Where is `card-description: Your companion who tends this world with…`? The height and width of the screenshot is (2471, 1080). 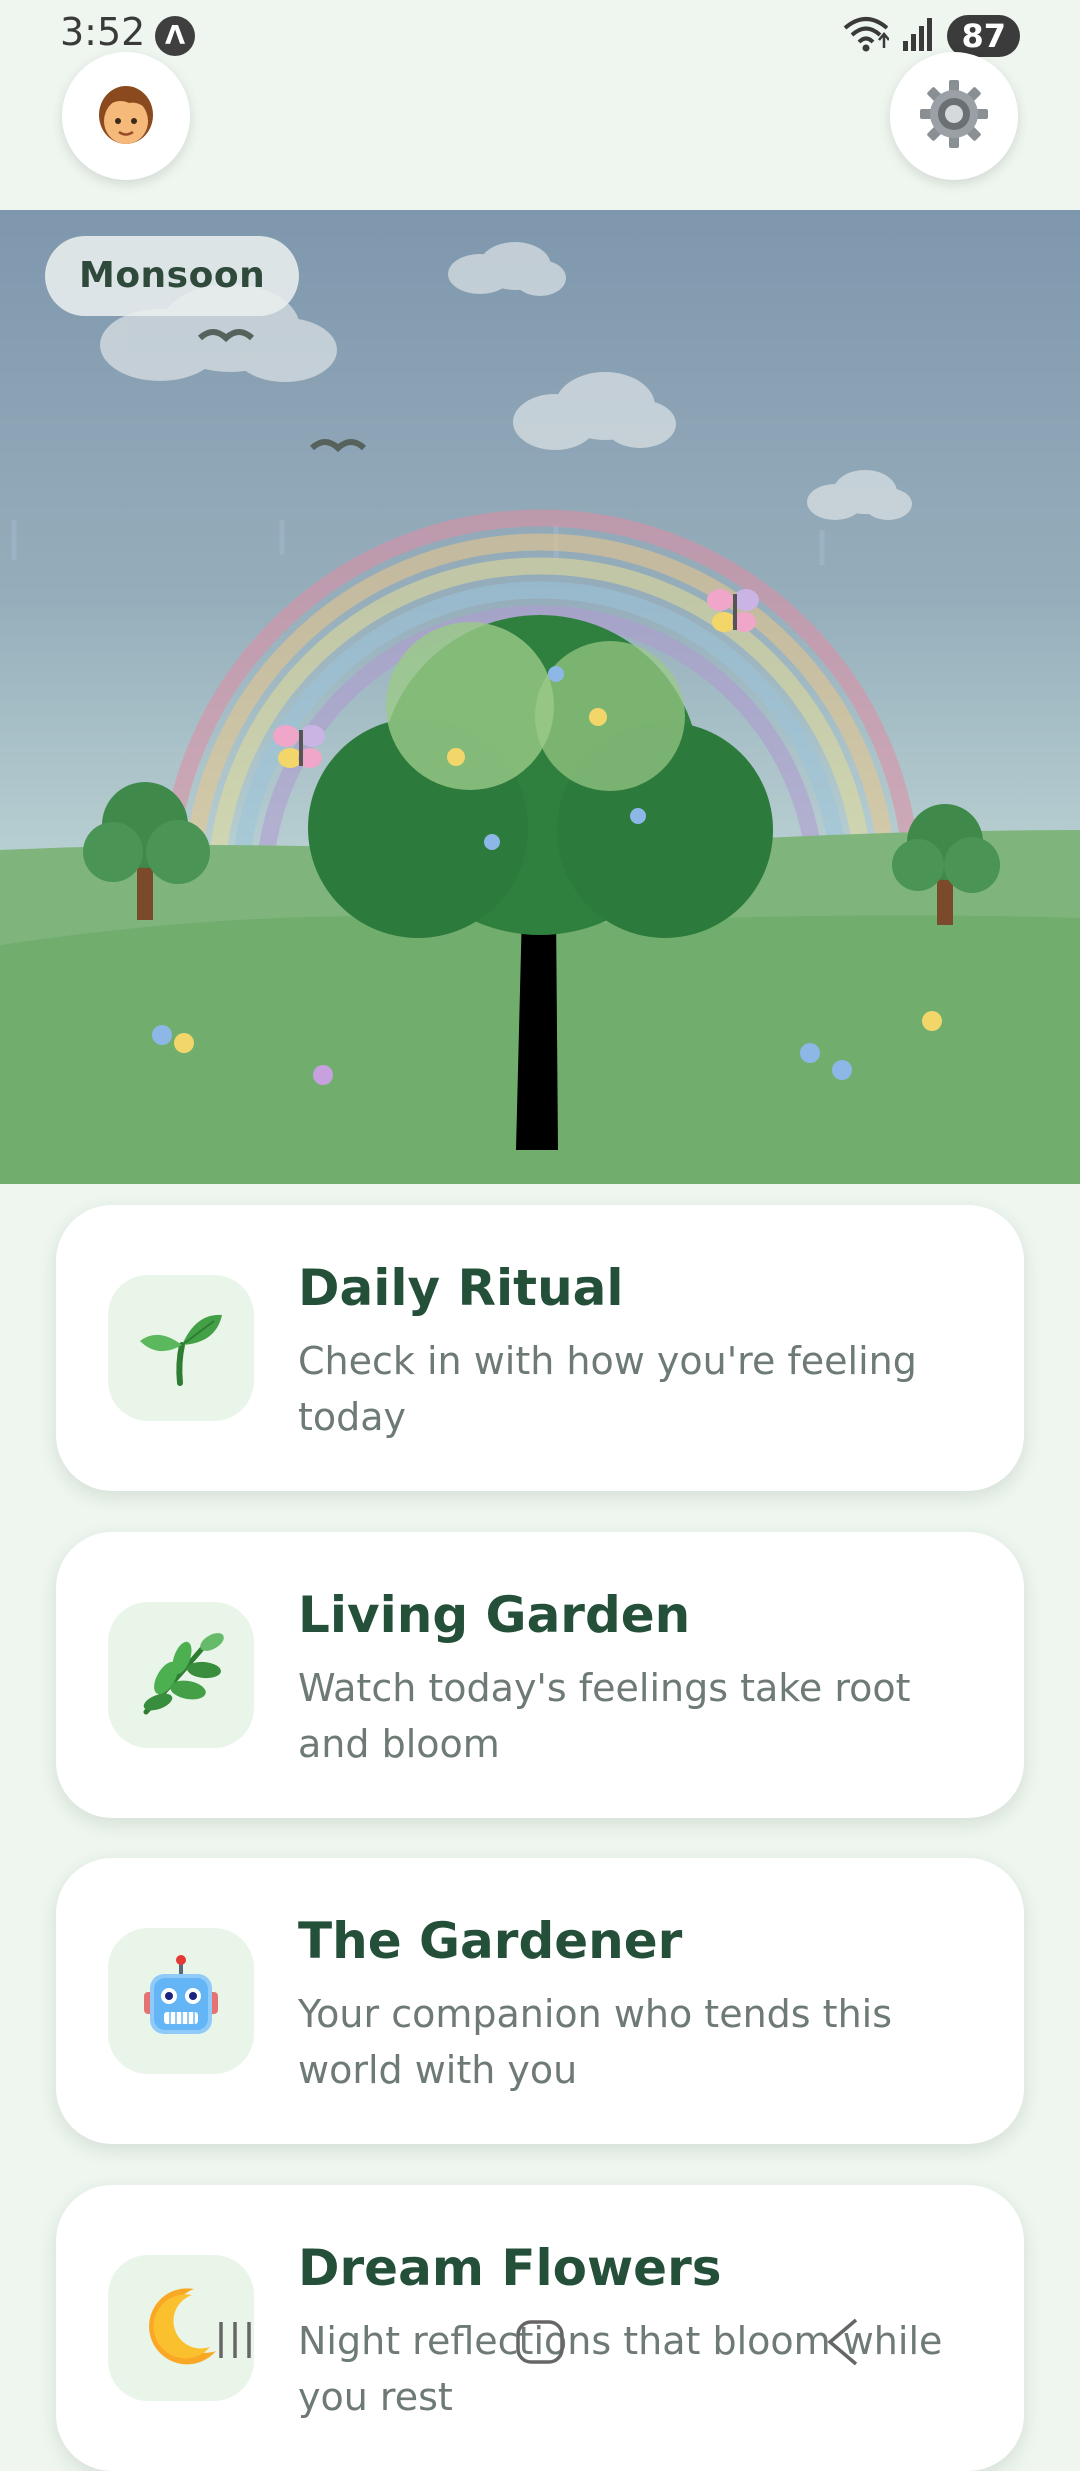
card-description: Your companion who tends this world with… is located at coordinates (595, 2042).